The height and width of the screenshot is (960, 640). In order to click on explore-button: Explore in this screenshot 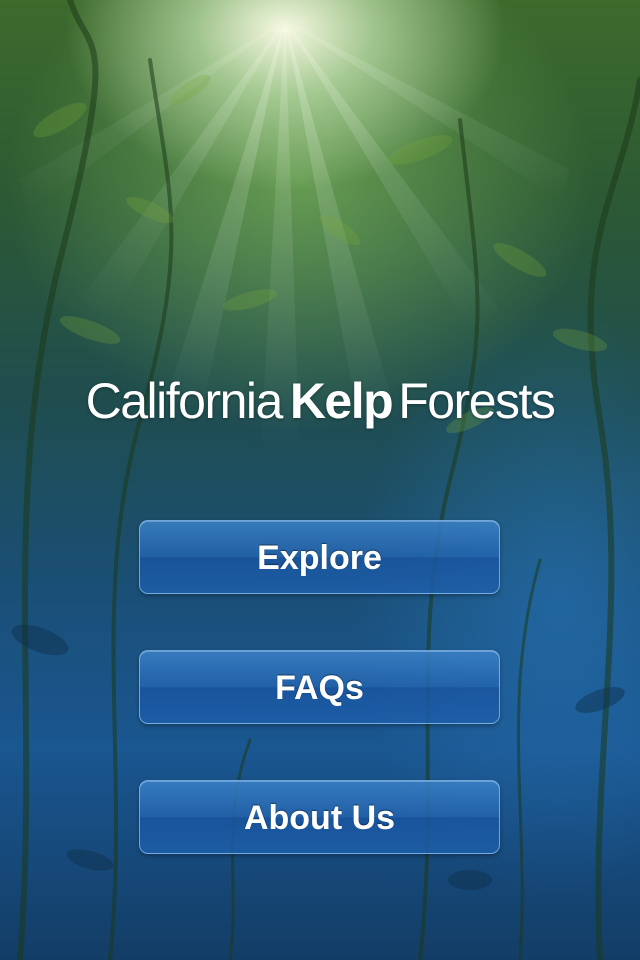, I will do `click(319, 557)`.